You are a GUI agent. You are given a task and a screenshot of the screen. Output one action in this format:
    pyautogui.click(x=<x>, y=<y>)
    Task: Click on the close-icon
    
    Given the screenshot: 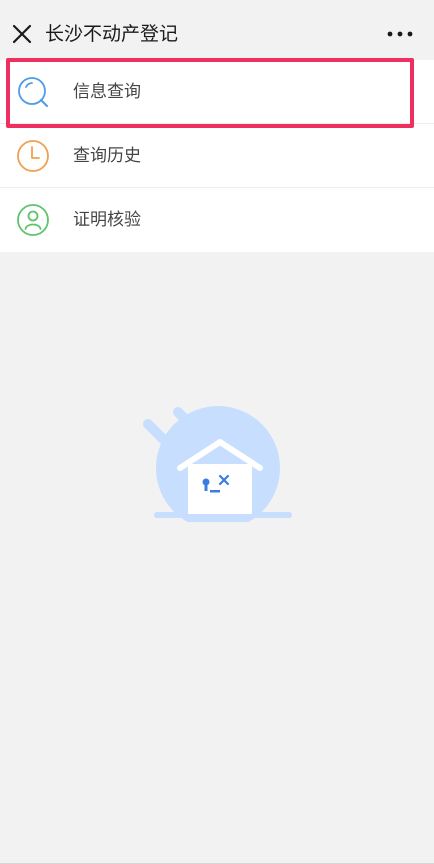 What is the action you would take?
    pyautogui.click(x=22, y=34)
    